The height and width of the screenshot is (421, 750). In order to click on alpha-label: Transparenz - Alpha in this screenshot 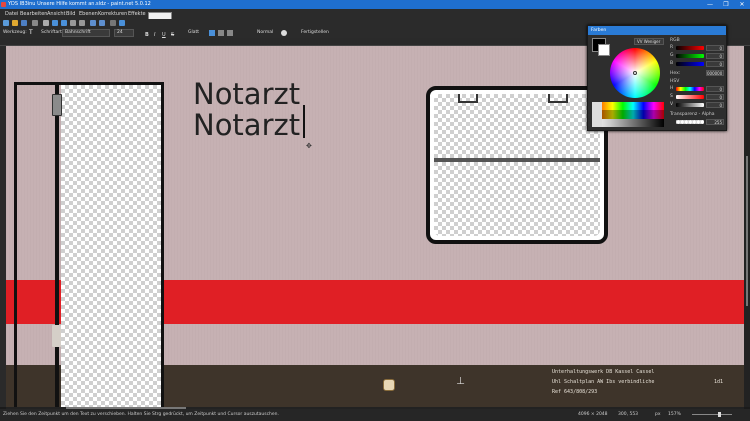, I will do `click(692, 114)`.